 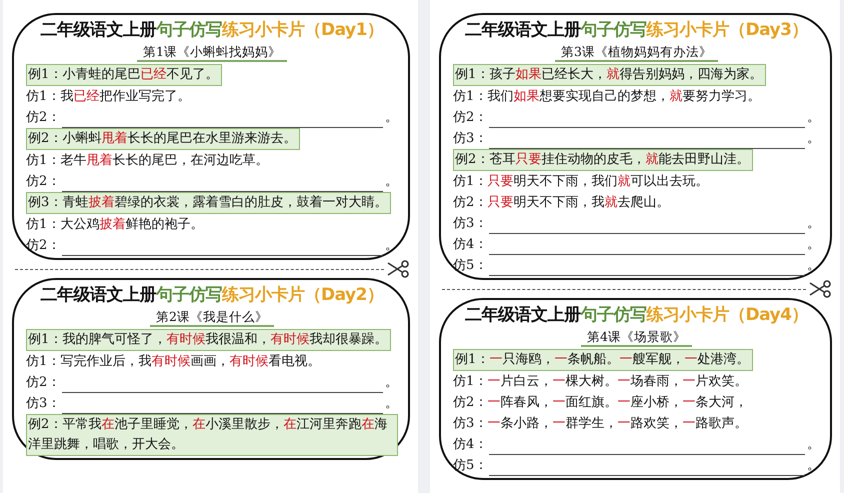 What do you see at coordinates (212, 435) in the screenshot?
I see `example-sentence: 例2：平常我在池子里睡觉，在小溪里散步，在江河里奔跑在海洋里跳舞，唱歌，开大会。` at bounding box center [212, 435].